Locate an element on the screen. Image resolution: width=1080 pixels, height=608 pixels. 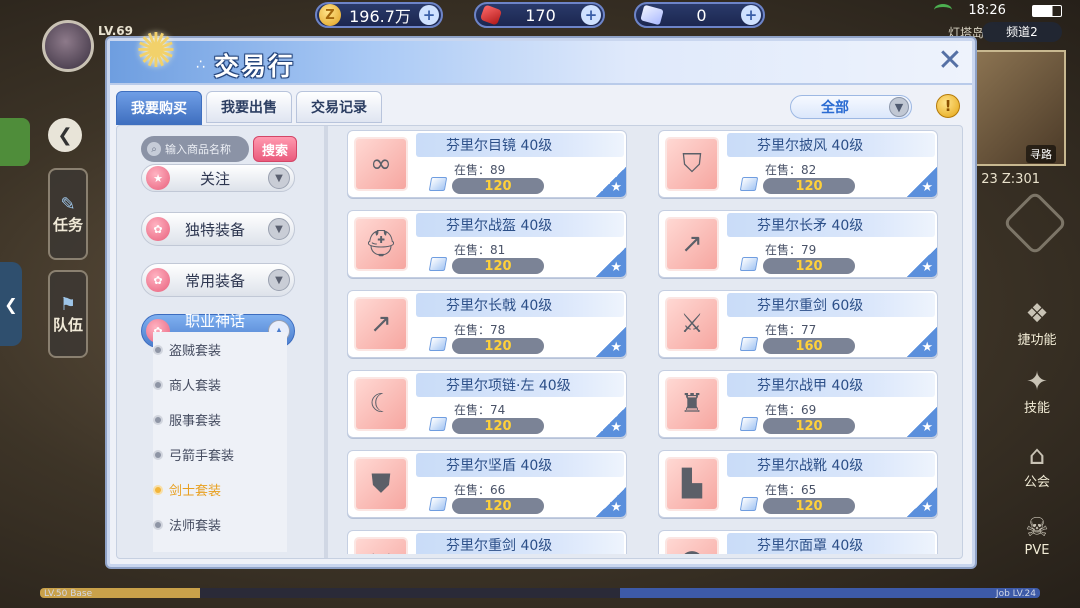
shortcut-label: 捷功能 is located at coordinates (1037, 340).